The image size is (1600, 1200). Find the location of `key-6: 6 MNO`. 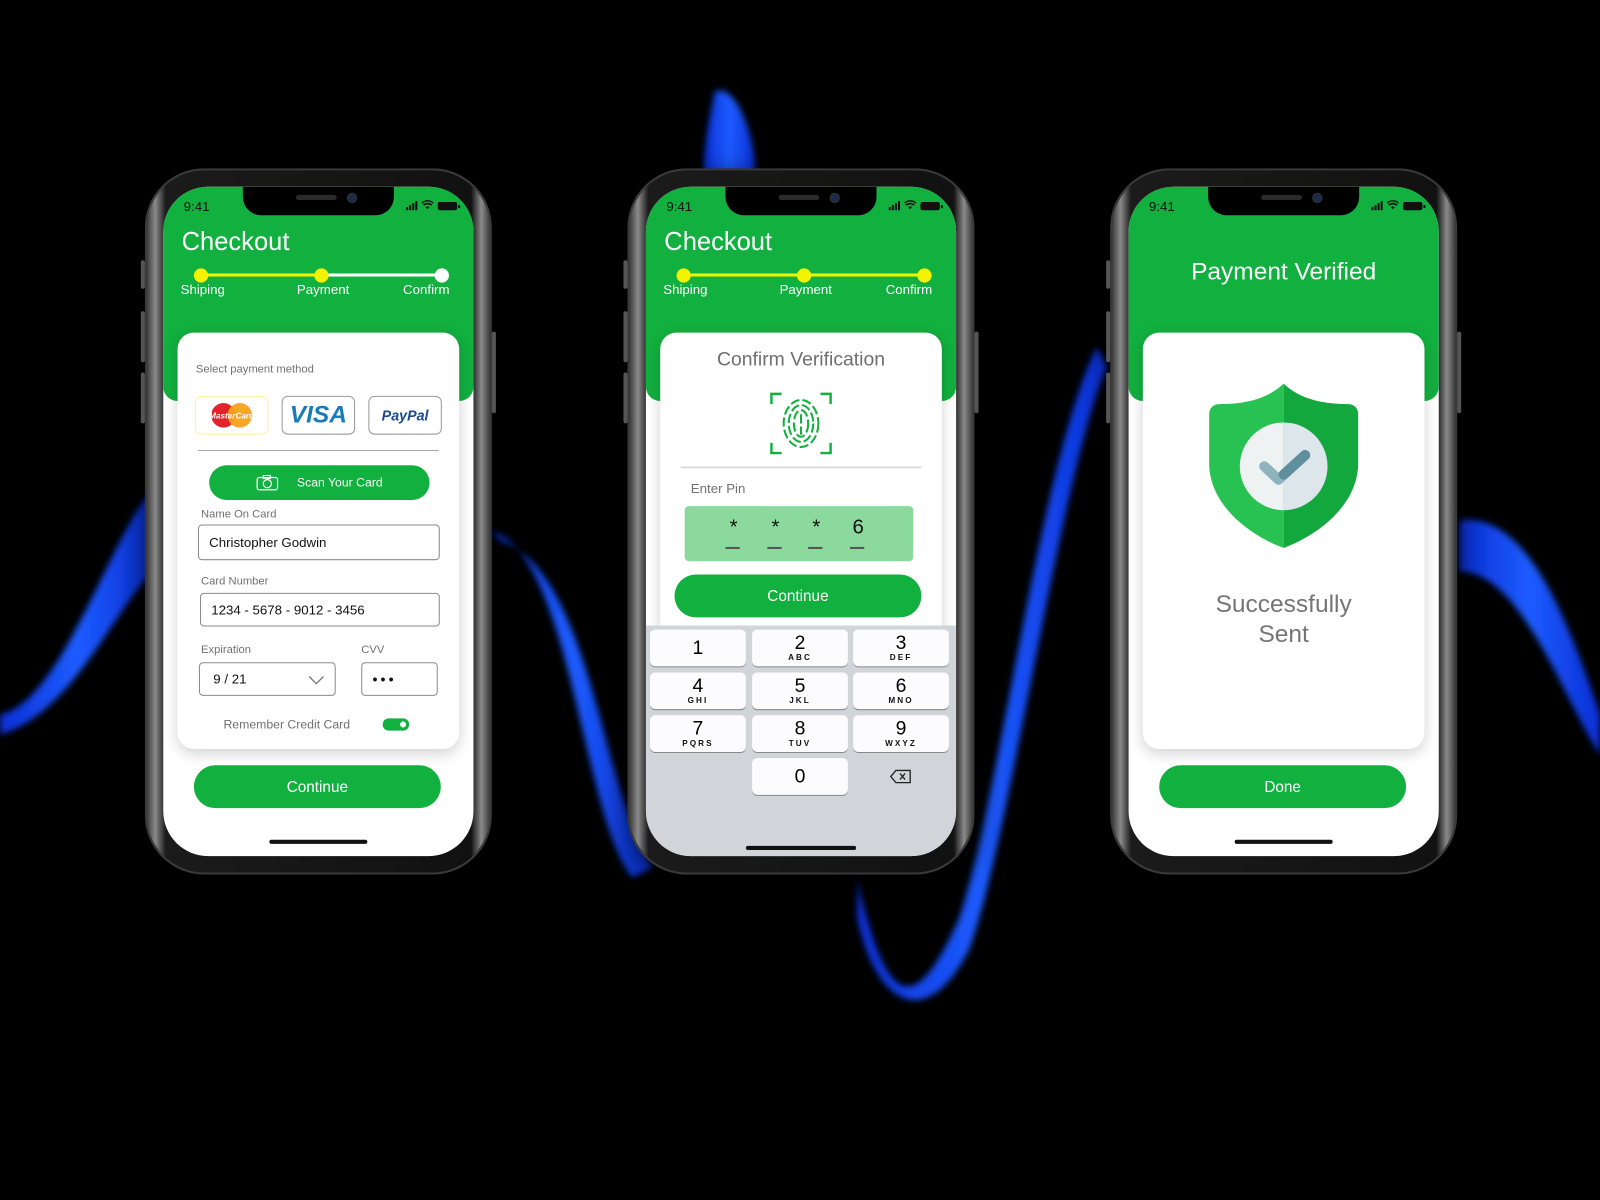

key-6: 6 MNO is located at coordinates (901, 691).